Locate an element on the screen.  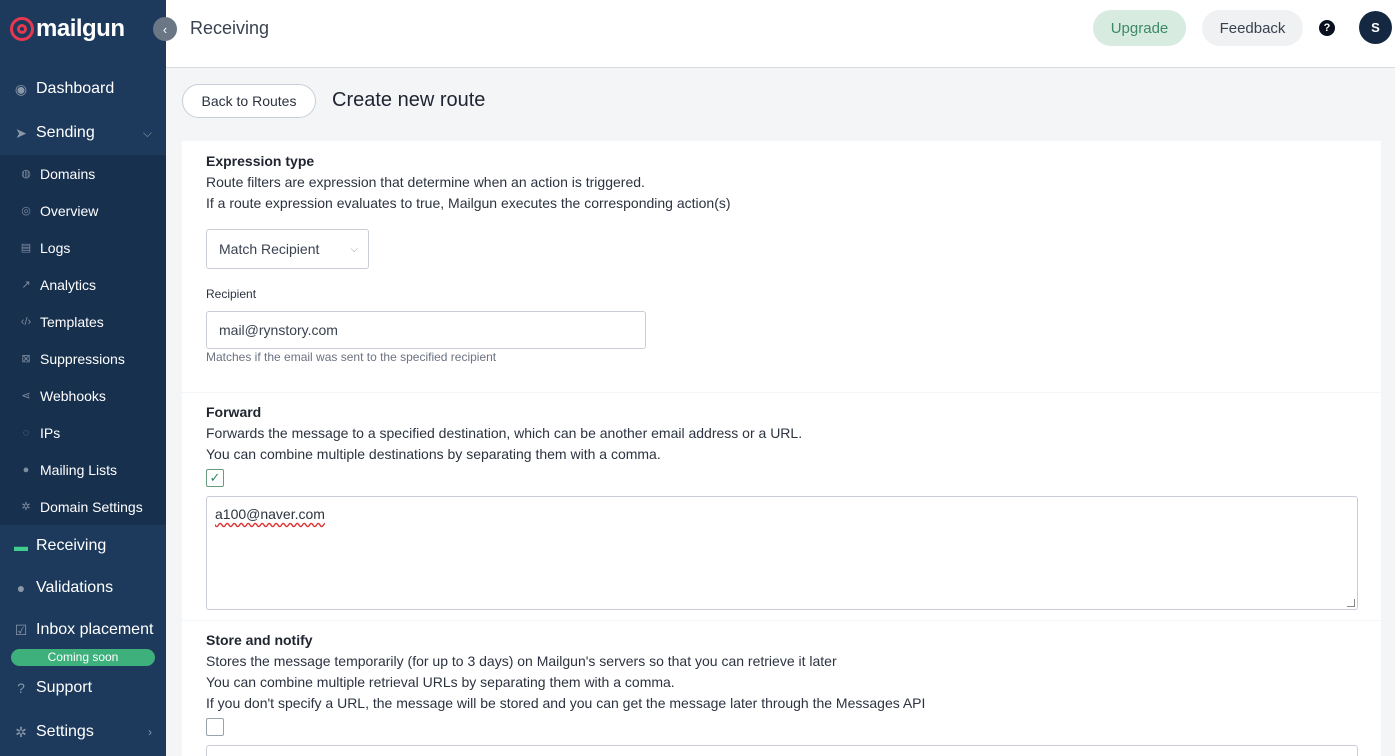
sidebar-item-mailing-lists: ● Mailing Lists is located at coordinates (83, 469).